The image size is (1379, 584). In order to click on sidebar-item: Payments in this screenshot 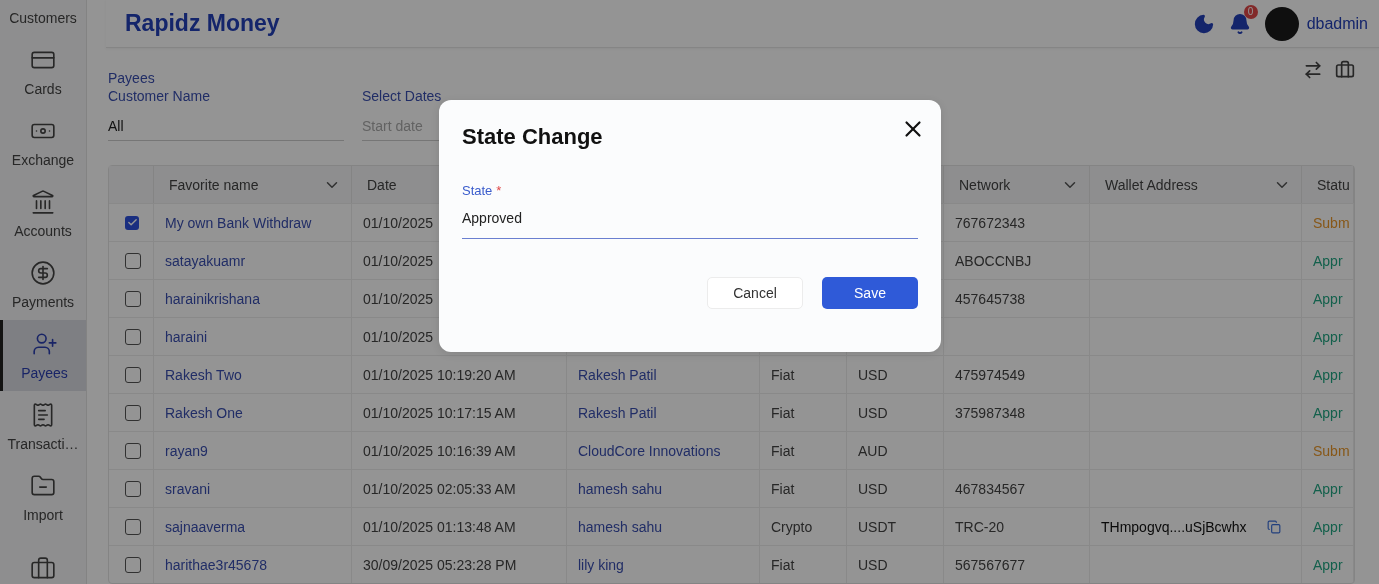, I will do `click(43, 284)`.